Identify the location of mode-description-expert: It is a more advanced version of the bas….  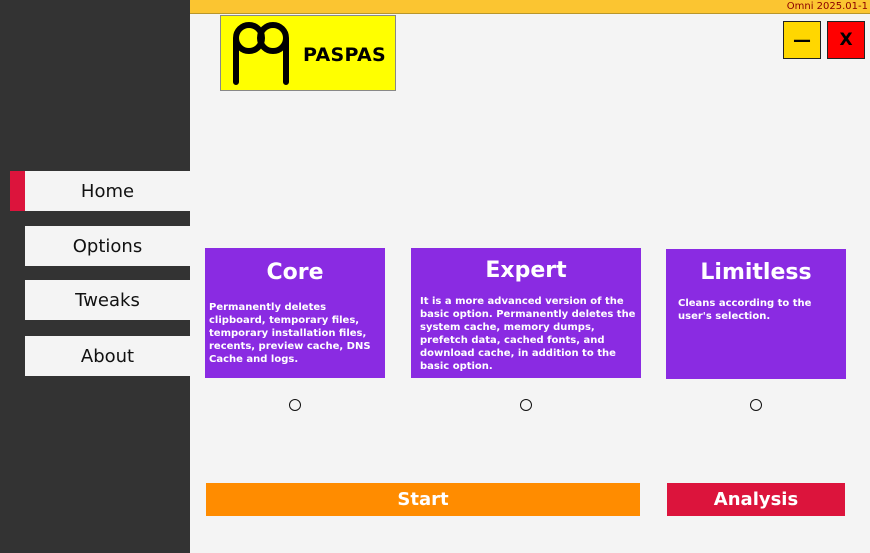
(528, 334).